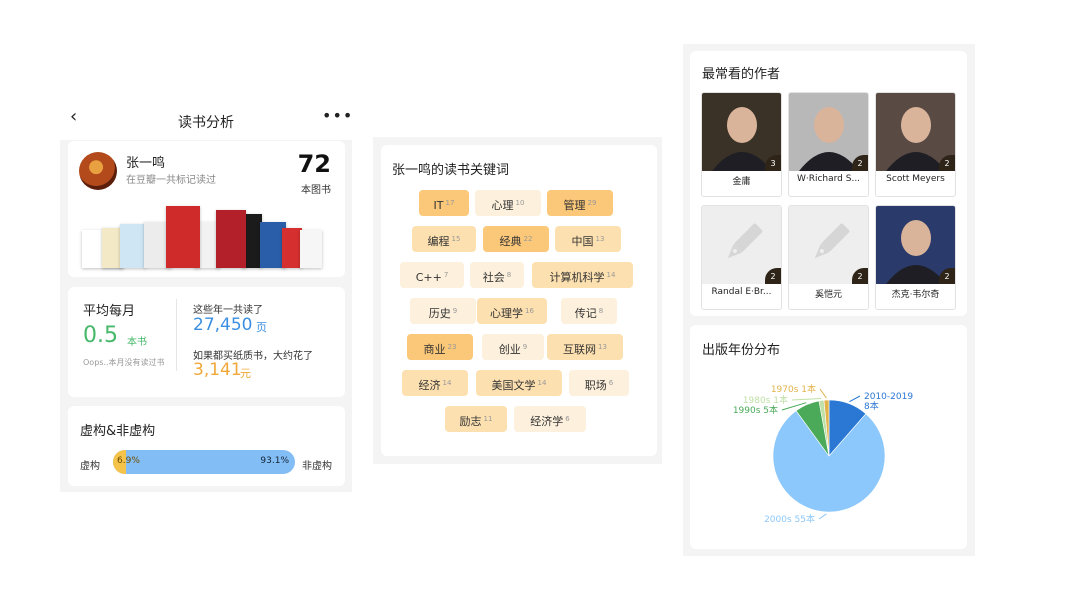 This screenshot has width=1080, height=608. What do you see at coordinates (516, 239) in the screenshot?
I see `keyword-tag: 经典 22` at bounding box center [516, 239].